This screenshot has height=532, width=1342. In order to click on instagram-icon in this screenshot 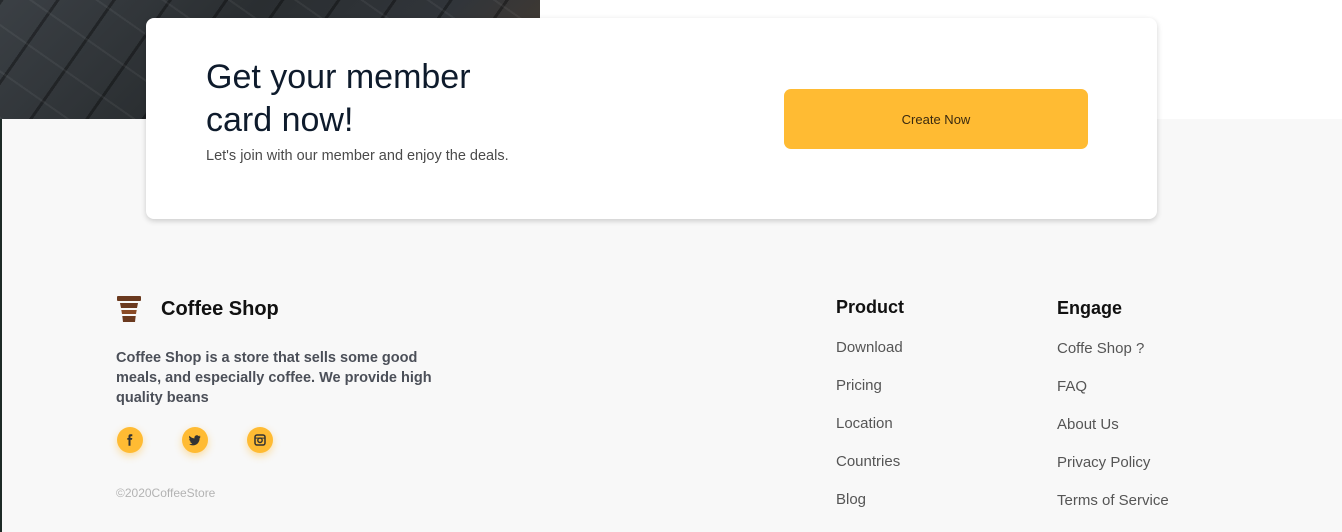, I will do `click(260, 440)`.